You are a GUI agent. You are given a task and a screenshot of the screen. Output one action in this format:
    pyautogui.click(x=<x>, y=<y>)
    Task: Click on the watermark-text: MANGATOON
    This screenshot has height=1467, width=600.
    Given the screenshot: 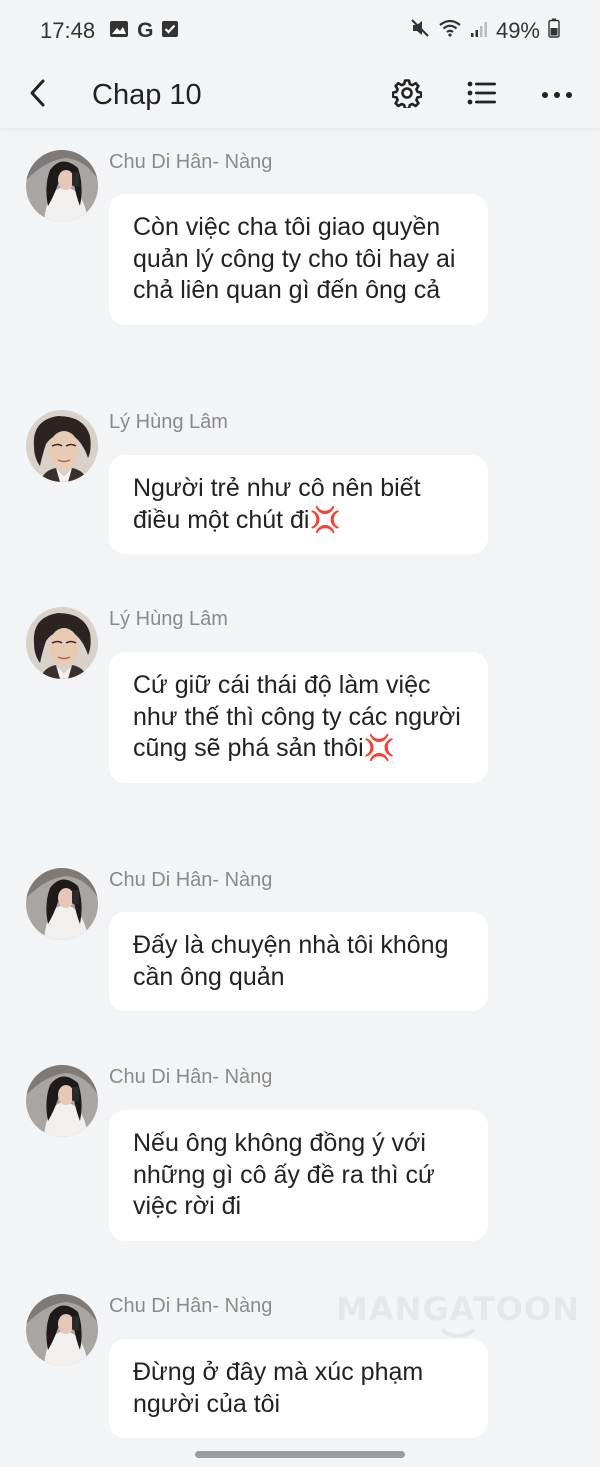 What is the action you would take?
    pyautogui.click(x=458, y=1309)
    